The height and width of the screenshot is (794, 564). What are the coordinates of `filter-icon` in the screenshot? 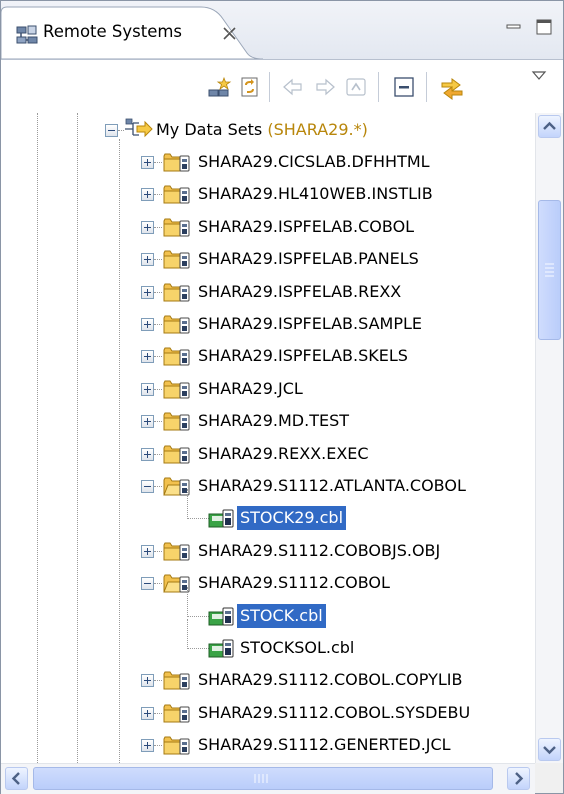 It's located at (138, 129).